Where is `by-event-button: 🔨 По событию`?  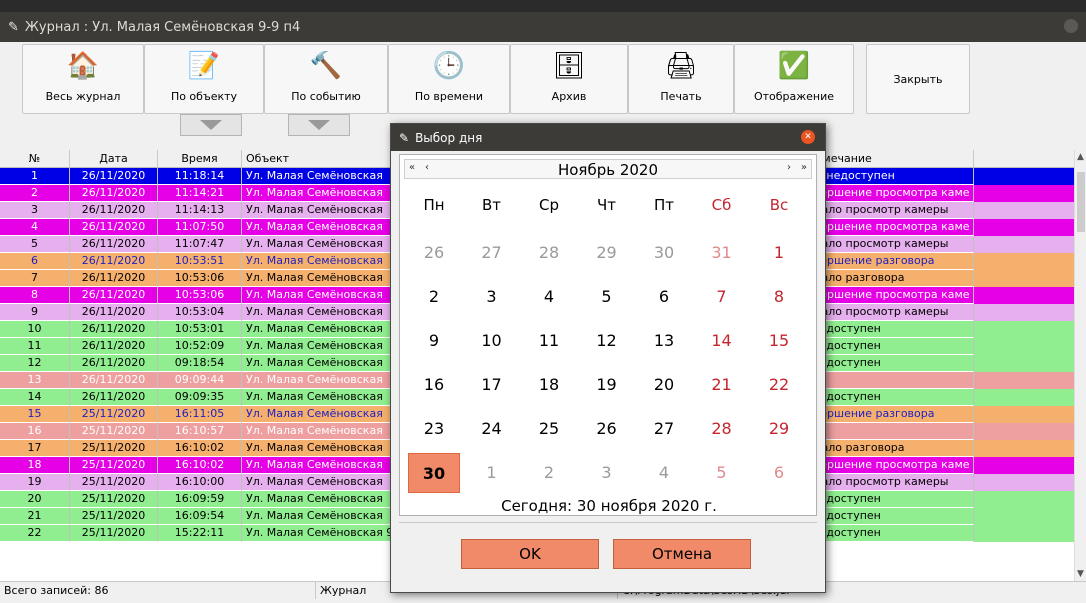 by-event-button: 🔨 По событию is located at coordinates (326, 79).